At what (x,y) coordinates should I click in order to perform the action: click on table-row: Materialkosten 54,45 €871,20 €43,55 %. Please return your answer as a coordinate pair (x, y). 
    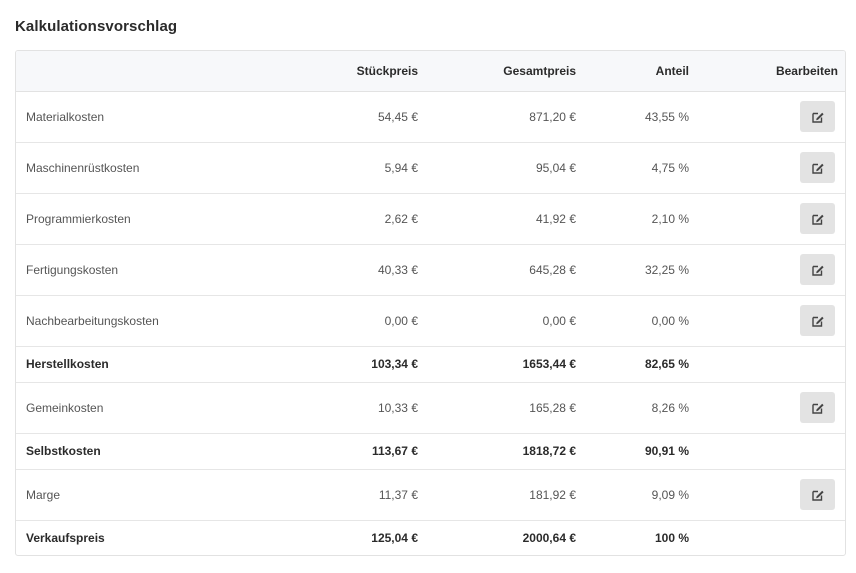
    Looking at the image, I should click on (430, 117).